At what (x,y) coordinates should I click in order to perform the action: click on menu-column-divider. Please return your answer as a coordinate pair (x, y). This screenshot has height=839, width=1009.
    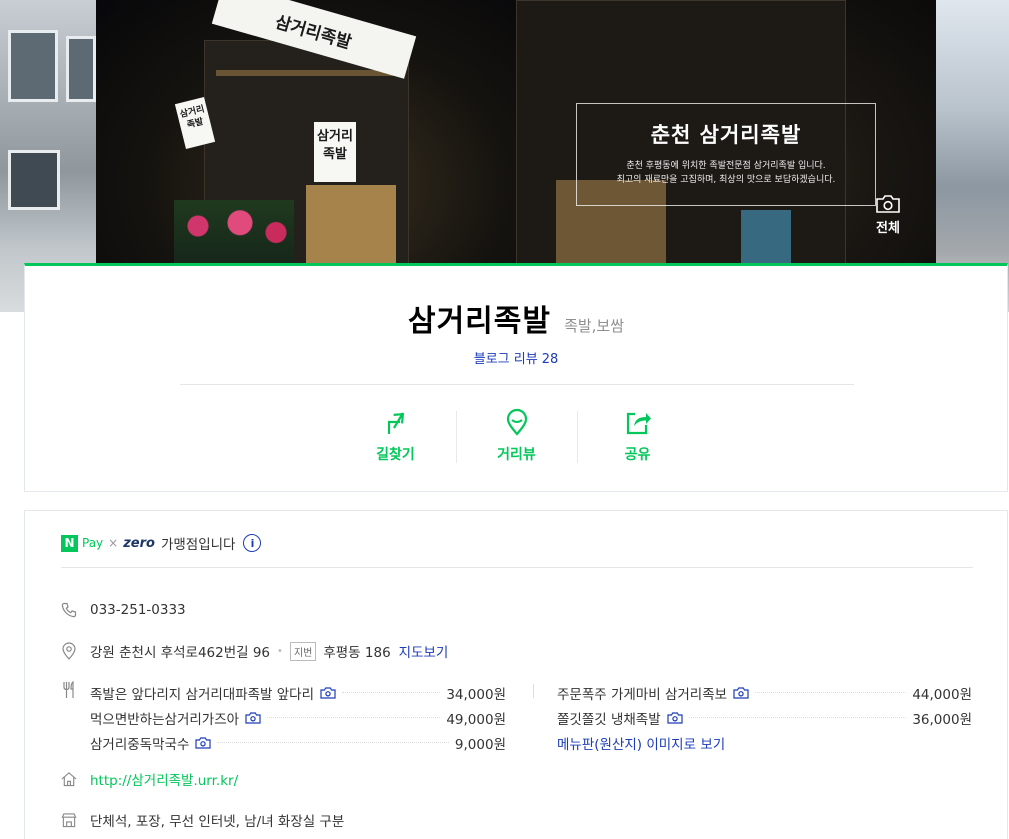
    Looking at the image, I should click on (533, 691).